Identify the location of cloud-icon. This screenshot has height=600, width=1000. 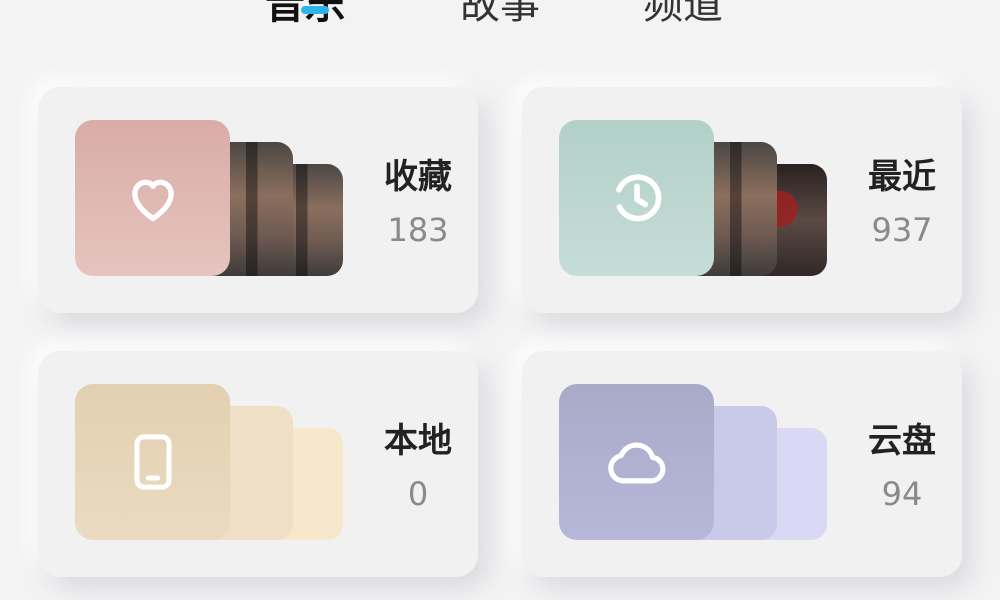
(637, 462).